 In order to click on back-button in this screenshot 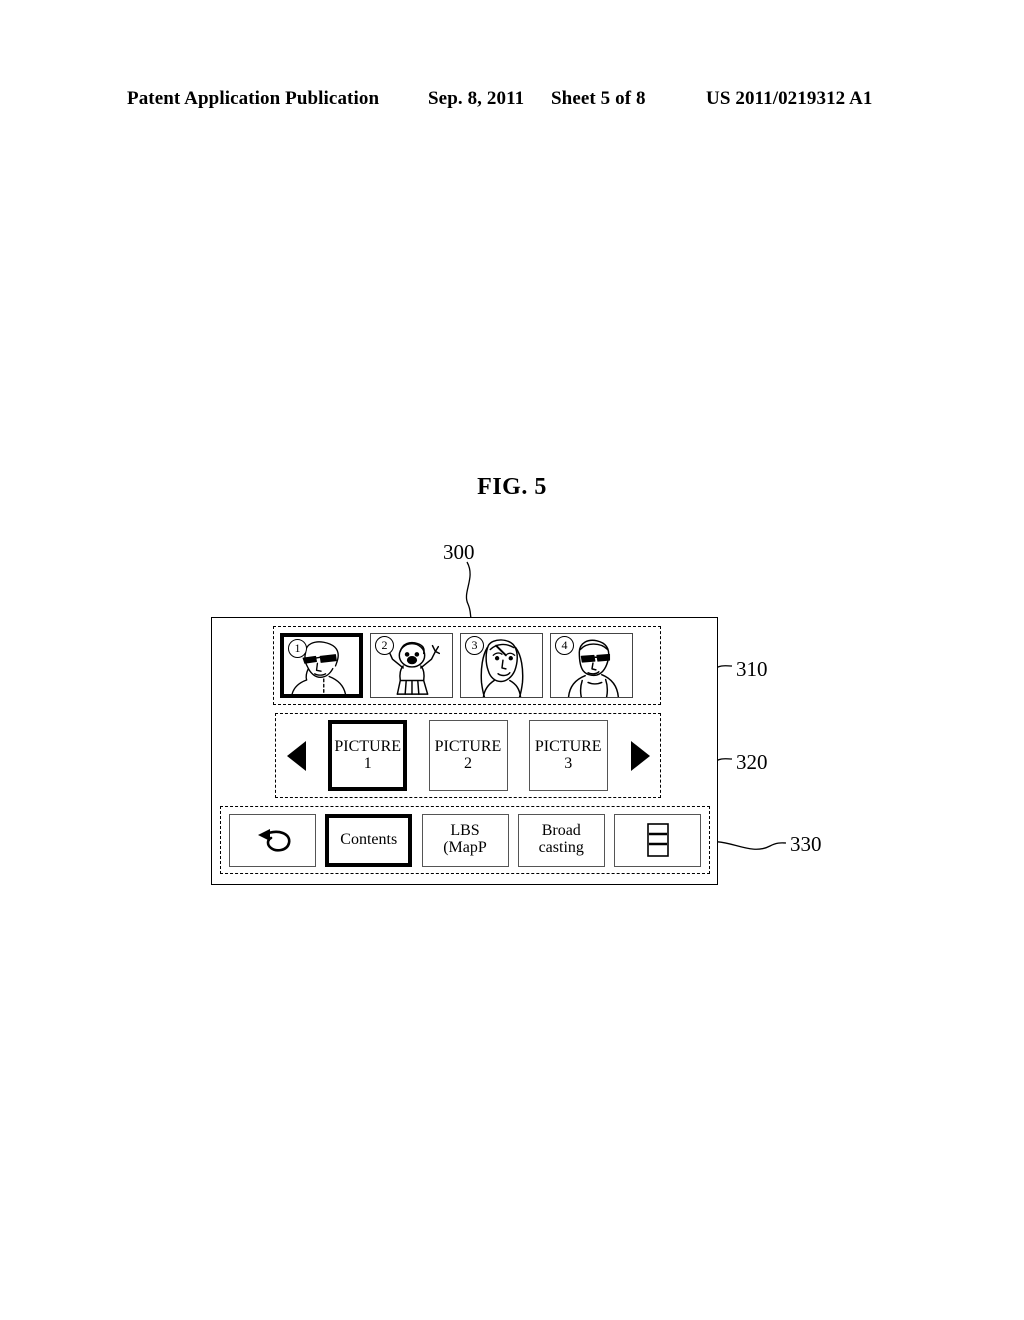, I will do `click(272, 840)`.